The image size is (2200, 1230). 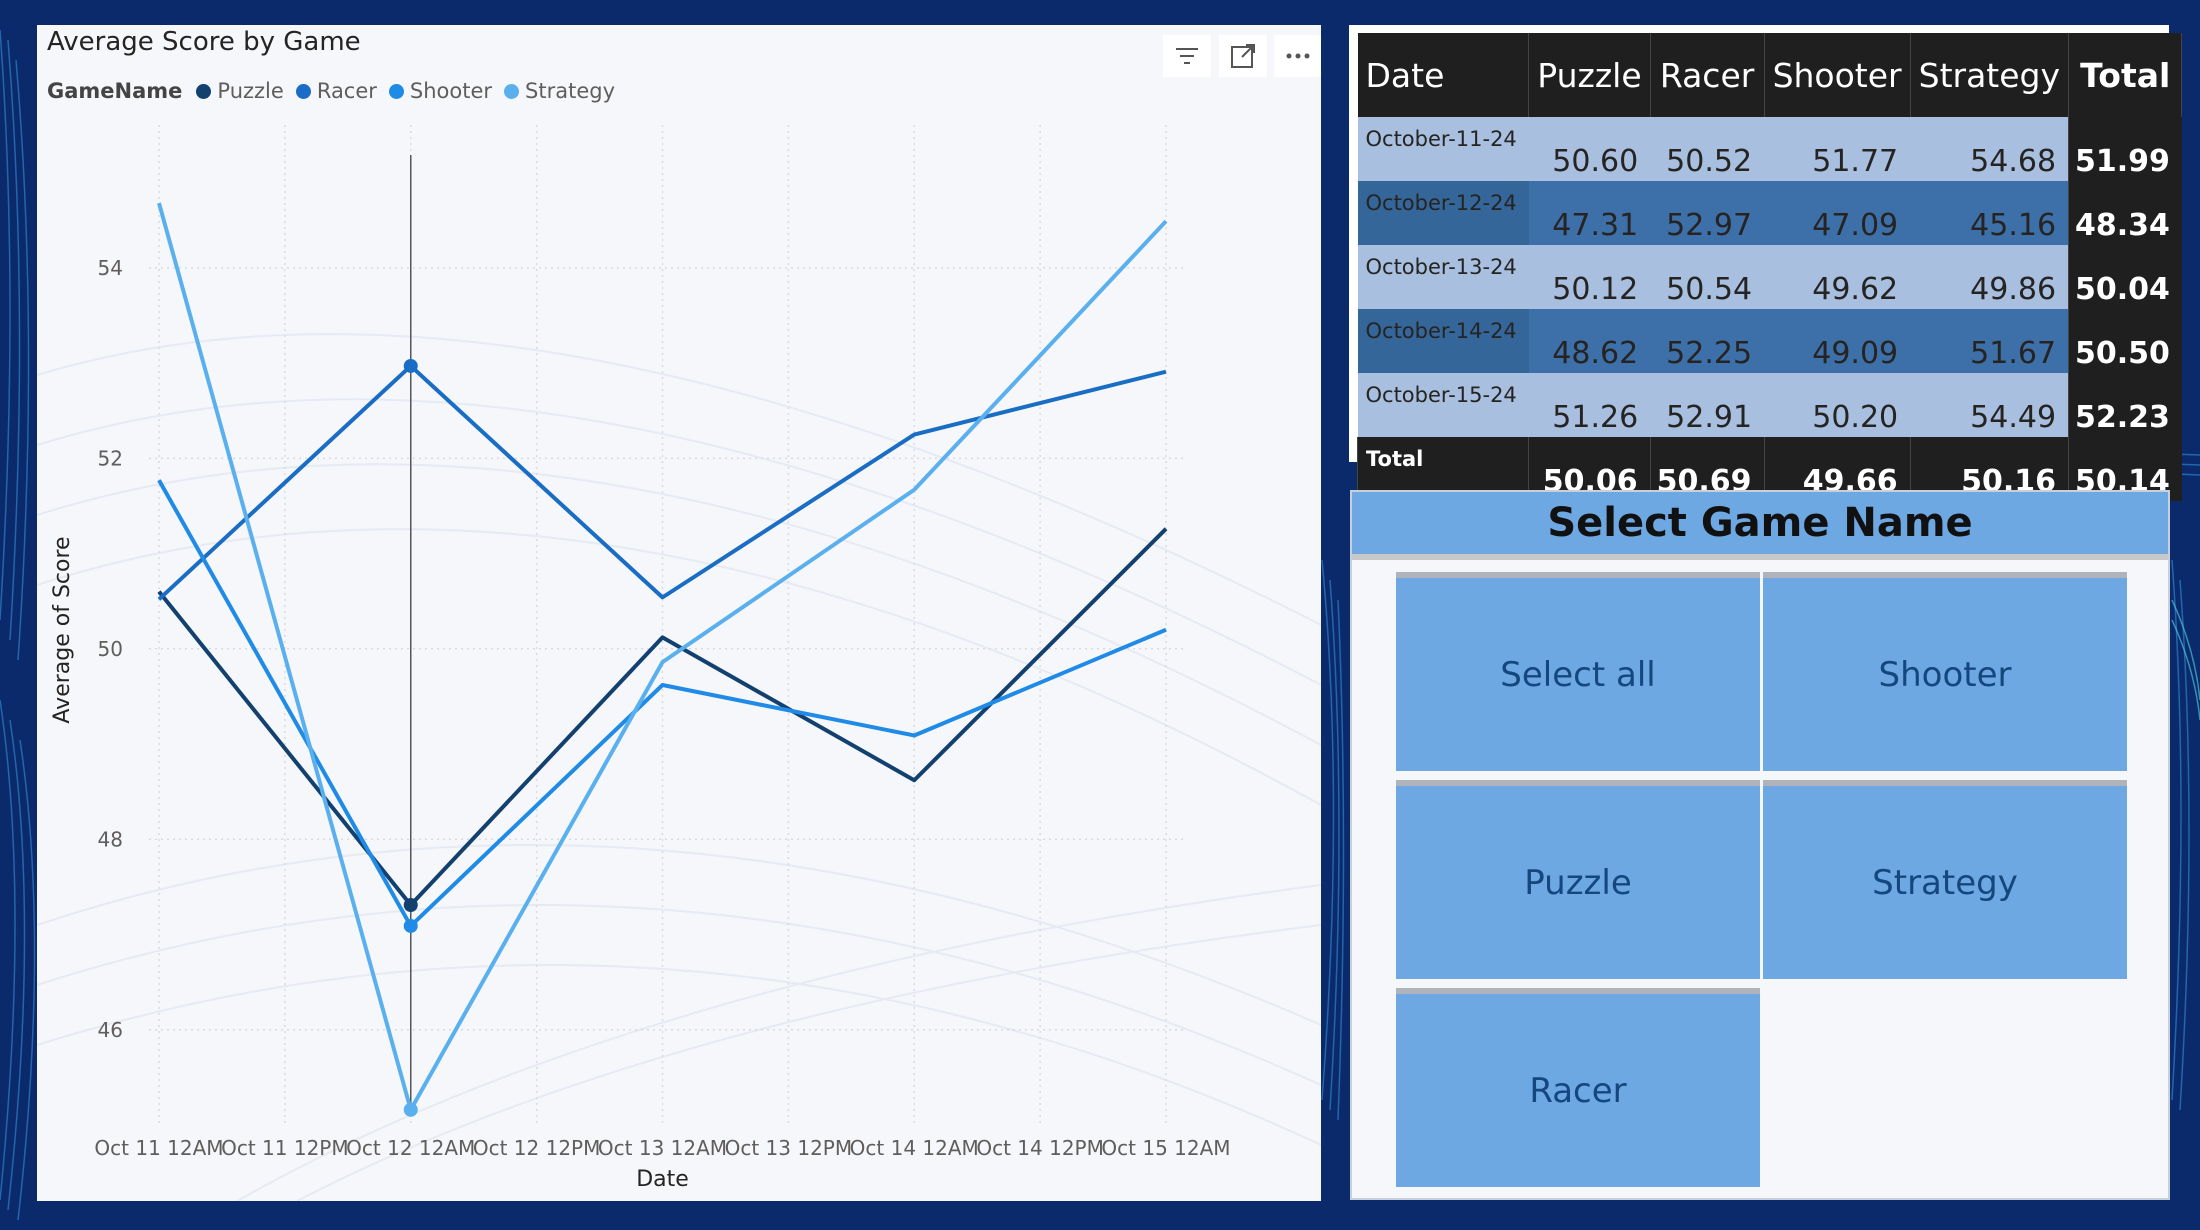 I want to click on column-header-shooter: Shooter, so click(x=1837, y=75).